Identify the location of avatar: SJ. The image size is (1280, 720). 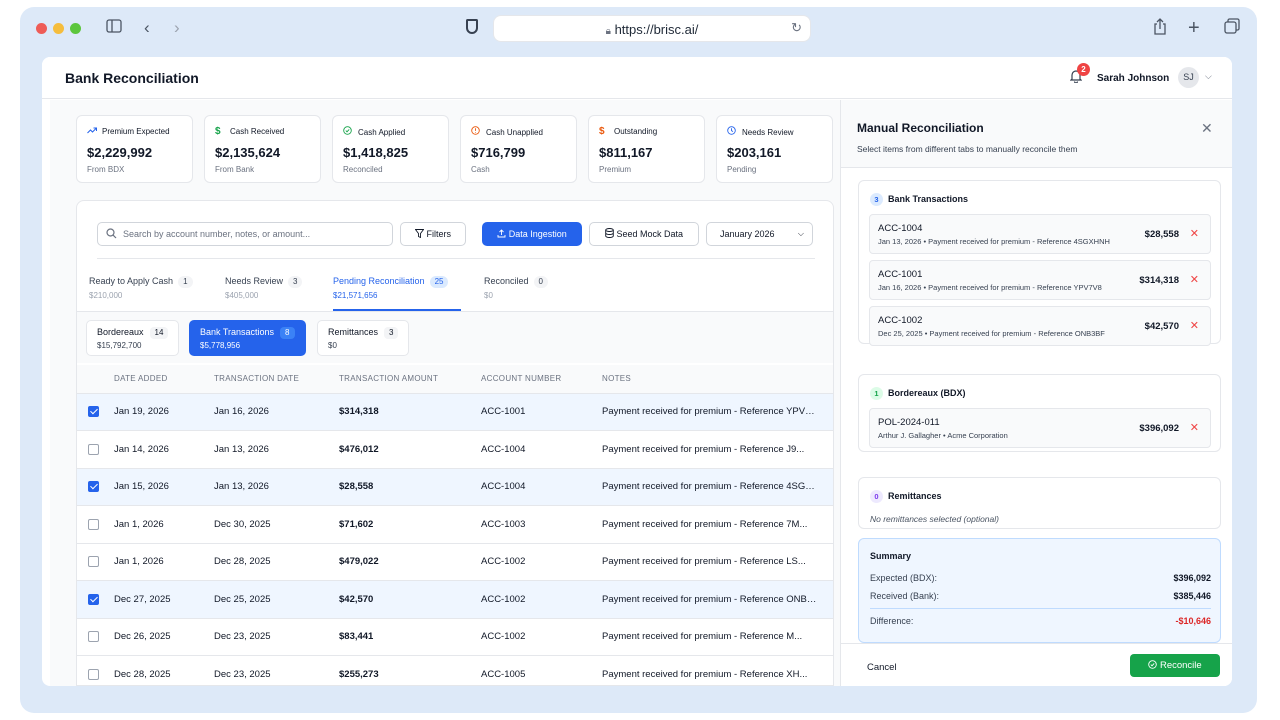
(1188, 77).